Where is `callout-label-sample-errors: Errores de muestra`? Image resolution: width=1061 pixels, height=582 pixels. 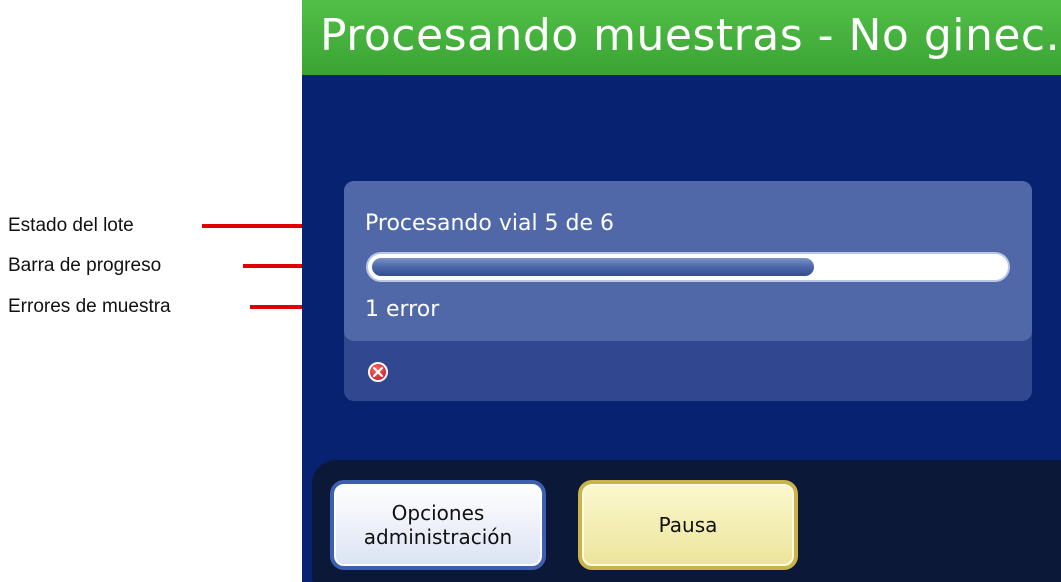
callout-label-sample-errors: Errores de muestra is located at coordinates (89, 306).